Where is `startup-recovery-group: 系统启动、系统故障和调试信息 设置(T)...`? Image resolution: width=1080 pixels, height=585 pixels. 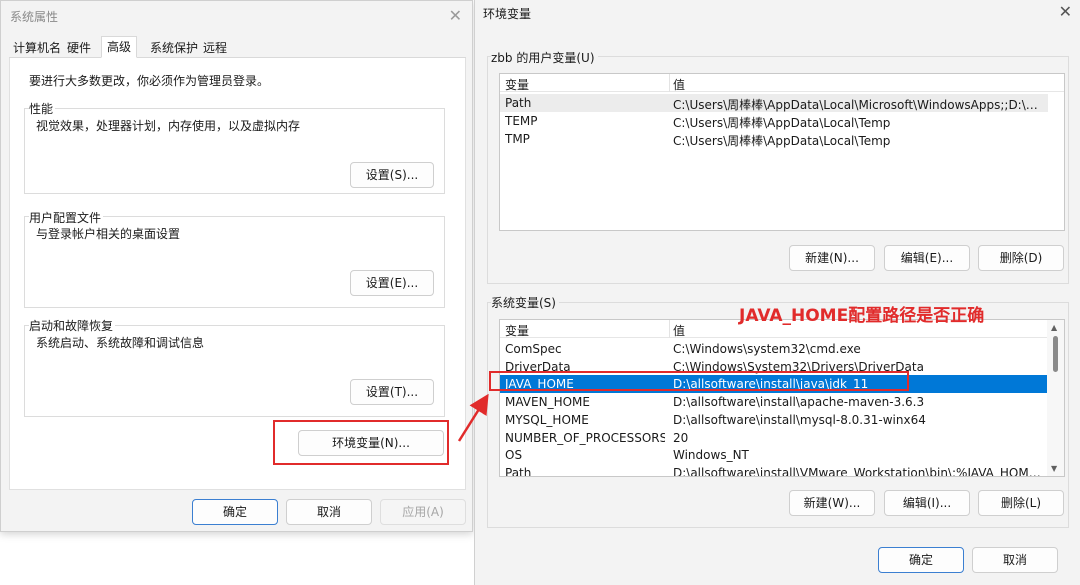 startup-recovery-group: 系统启动、系统故障和调试信息 设置(T)... is located at coordinates (234, 371).